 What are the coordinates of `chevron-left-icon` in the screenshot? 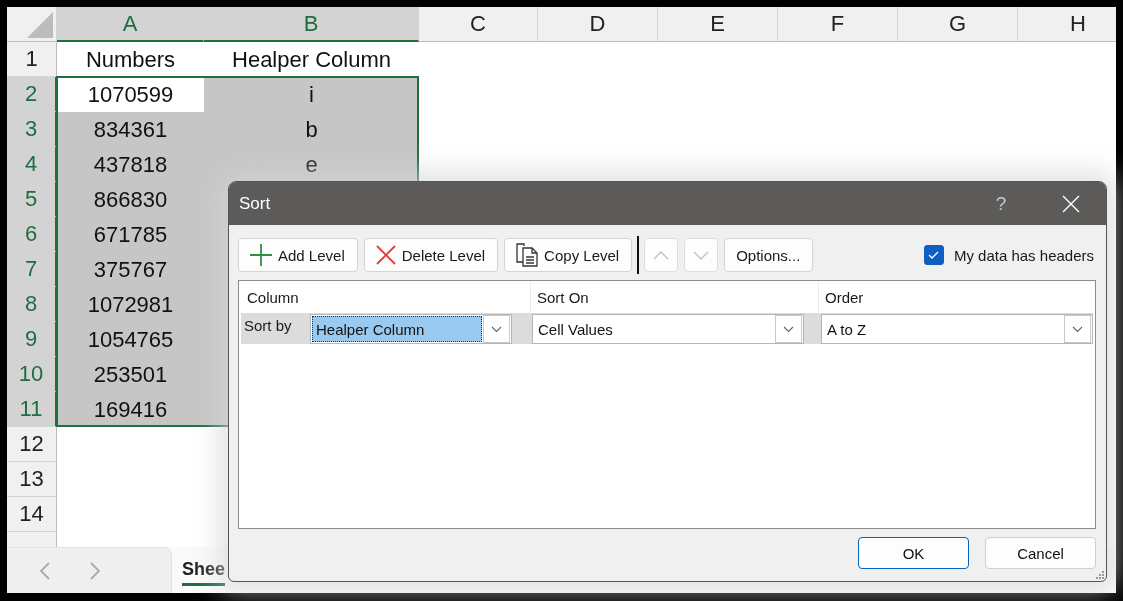 It's located at (45, 570).